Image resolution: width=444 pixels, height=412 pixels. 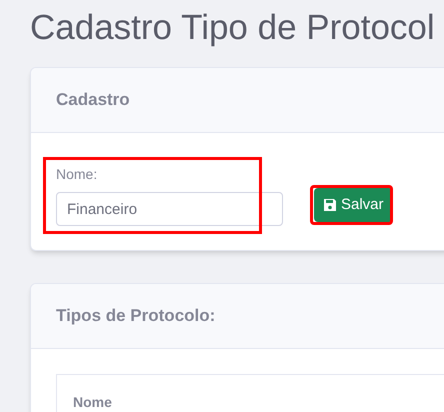 What do you see at coordinates (77, 174) in the screenshot?
I see `field-label: Nome:` at bounding box center [77, 174].